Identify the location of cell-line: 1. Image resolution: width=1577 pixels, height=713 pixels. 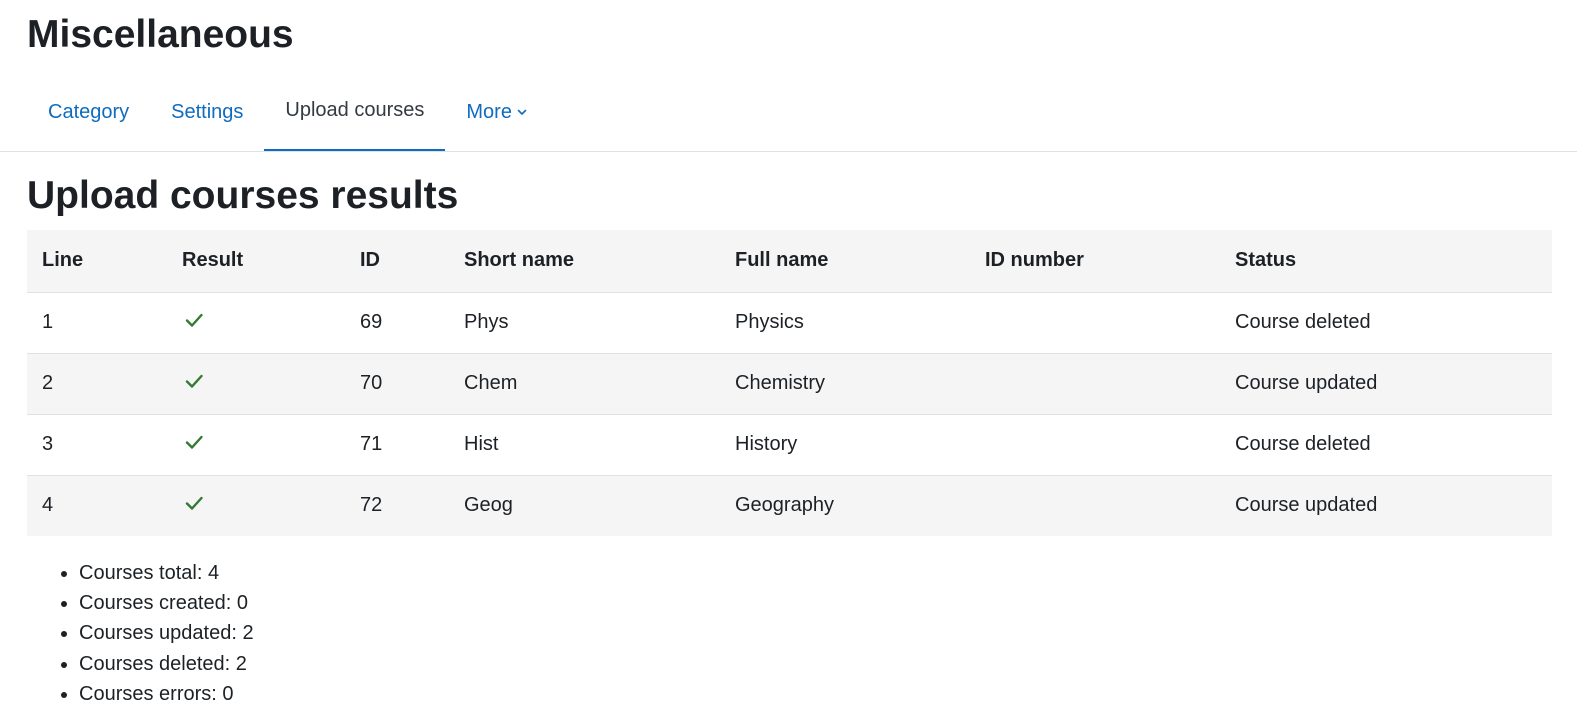
(97, 322).